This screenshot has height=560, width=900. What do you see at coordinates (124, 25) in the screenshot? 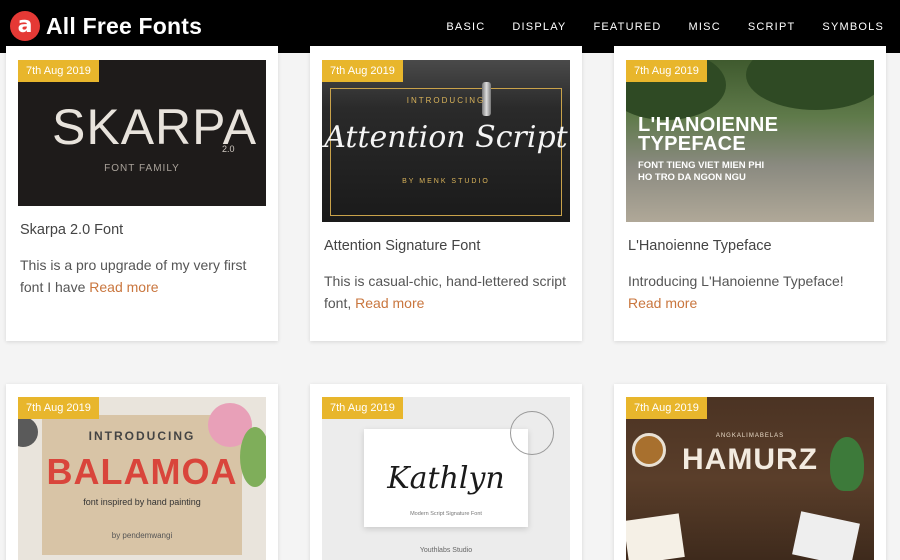
I see `site-name: All Free Fonts` at bounding box center [124, 25].